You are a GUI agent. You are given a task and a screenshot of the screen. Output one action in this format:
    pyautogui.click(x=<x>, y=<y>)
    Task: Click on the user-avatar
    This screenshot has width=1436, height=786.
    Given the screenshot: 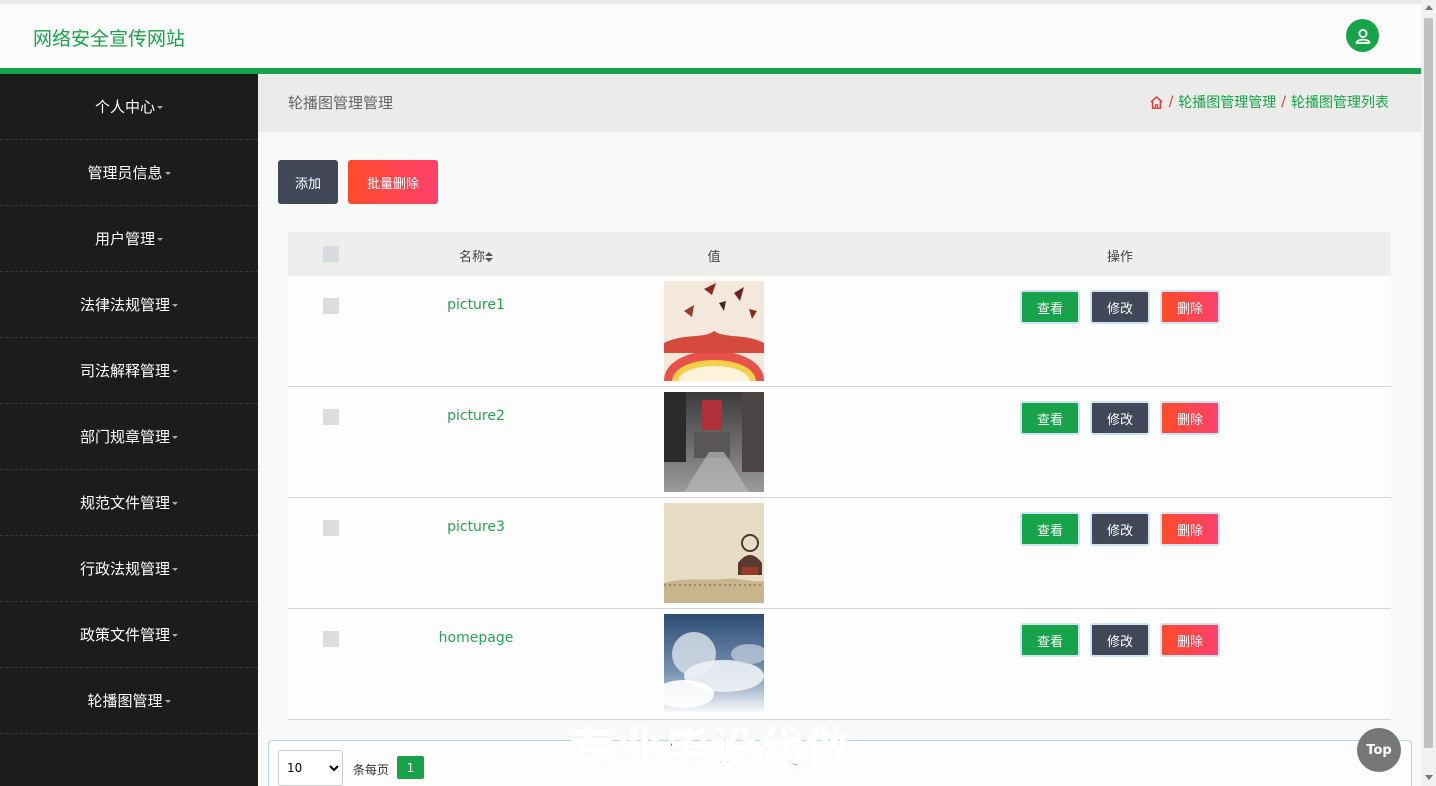 What is the action you would take?
    pyautogui.click(x=1362, y=35)
    